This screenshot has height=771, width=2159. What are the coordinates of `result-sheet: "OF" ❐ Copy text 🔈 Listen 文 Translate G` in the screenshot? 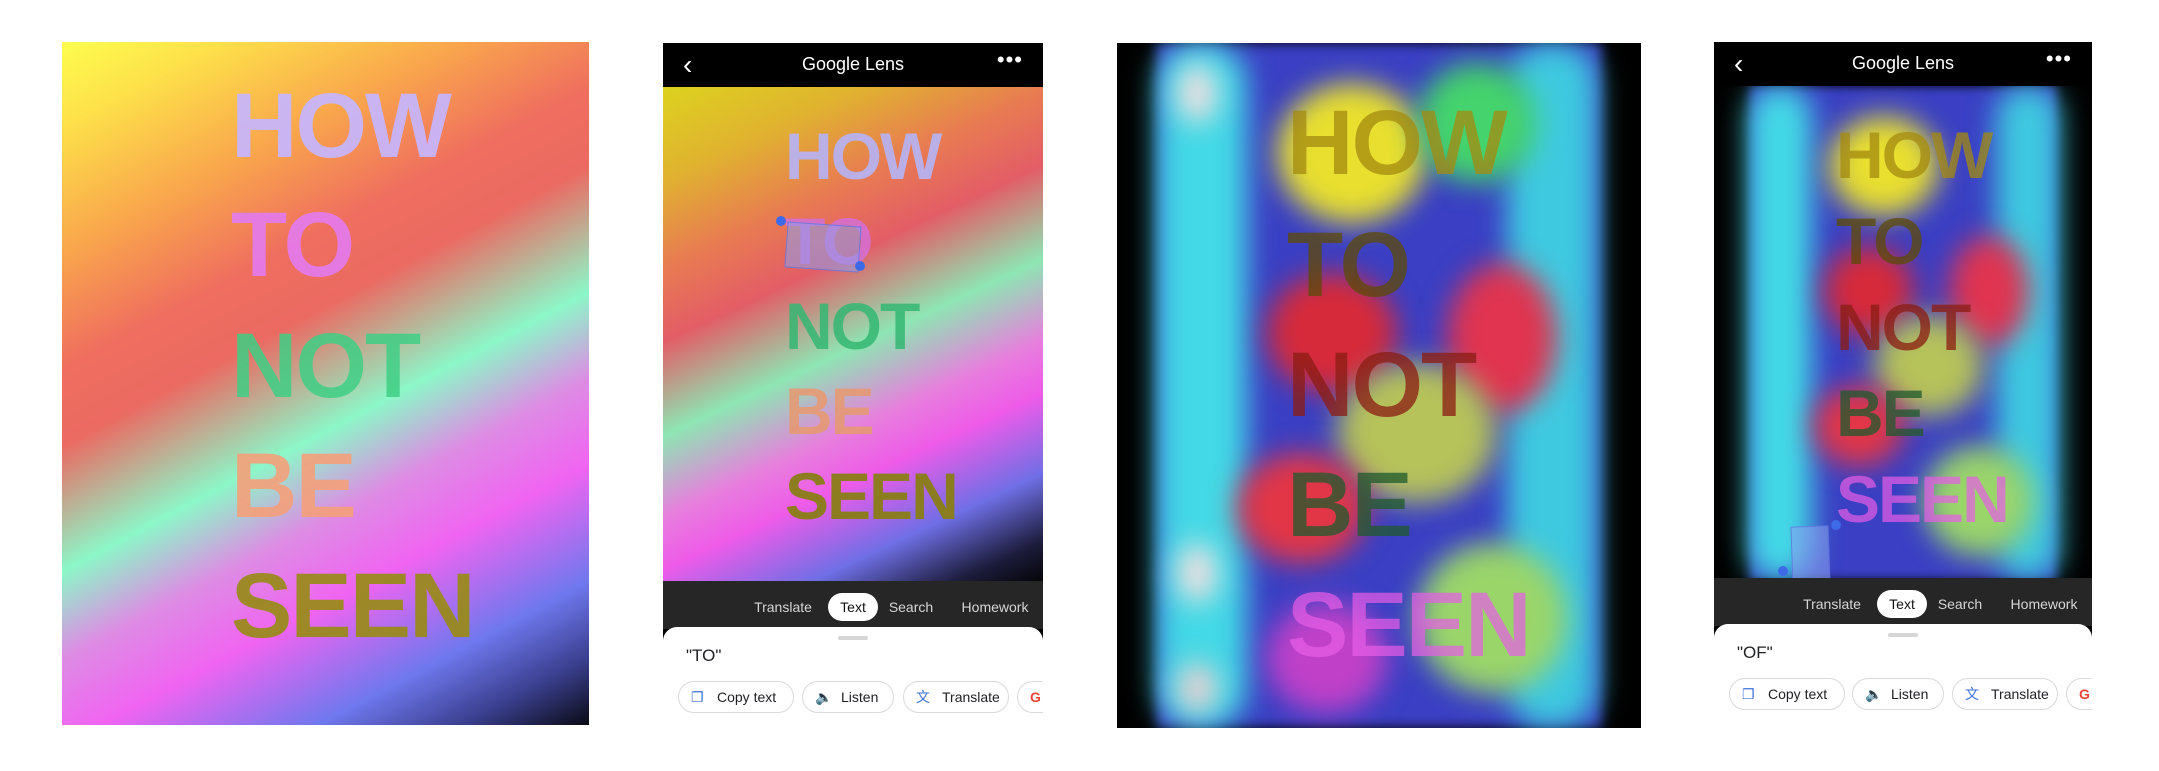 It's located at (1903, 693).